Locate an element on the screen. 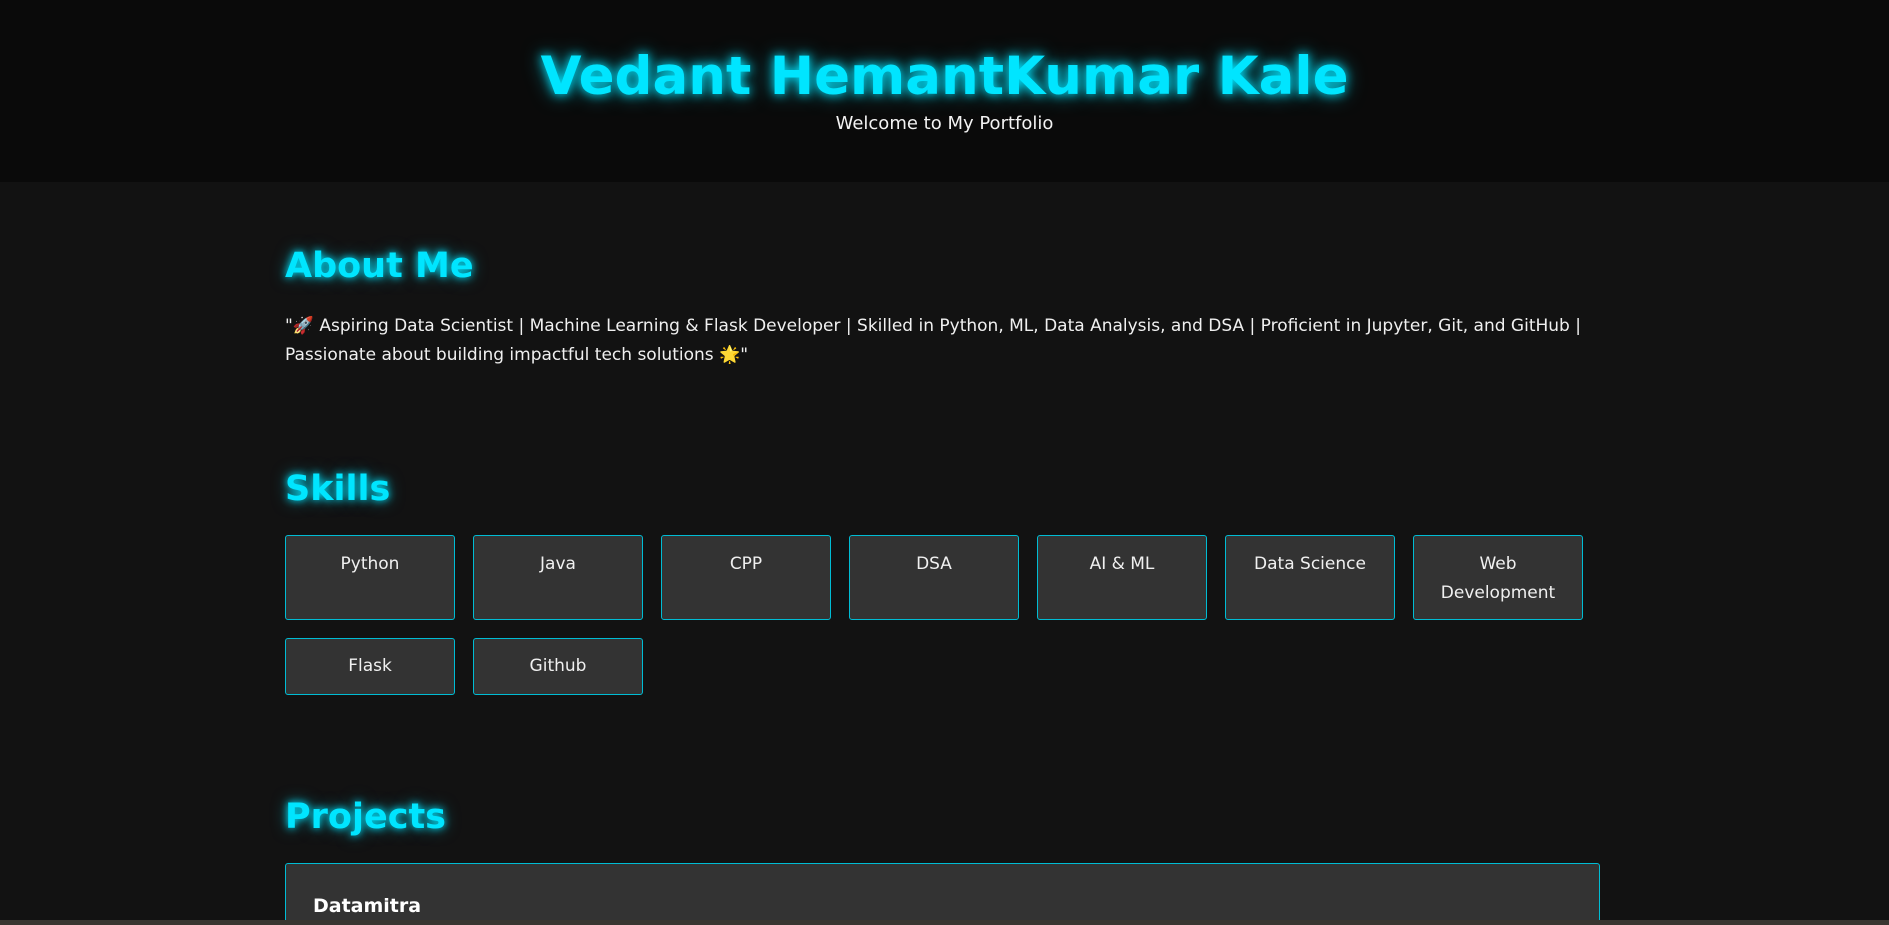  skill-card-flask: Flask is located at coordinates (370, 666).